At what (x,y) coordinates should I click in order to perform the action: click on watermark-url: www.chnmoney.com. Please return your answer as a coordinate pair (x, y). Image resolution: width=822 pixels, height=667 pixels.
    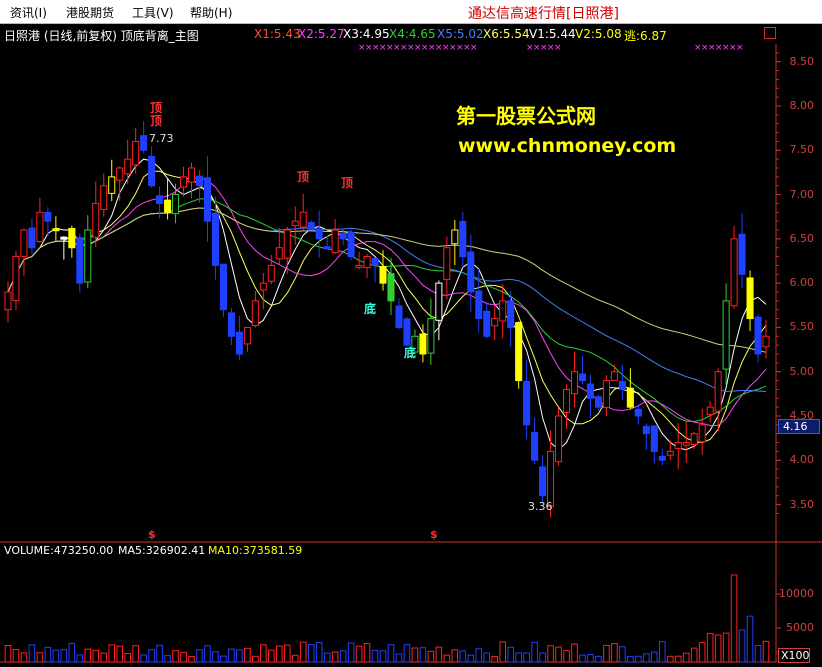
    Looking at the image, I should click on (567, 146).